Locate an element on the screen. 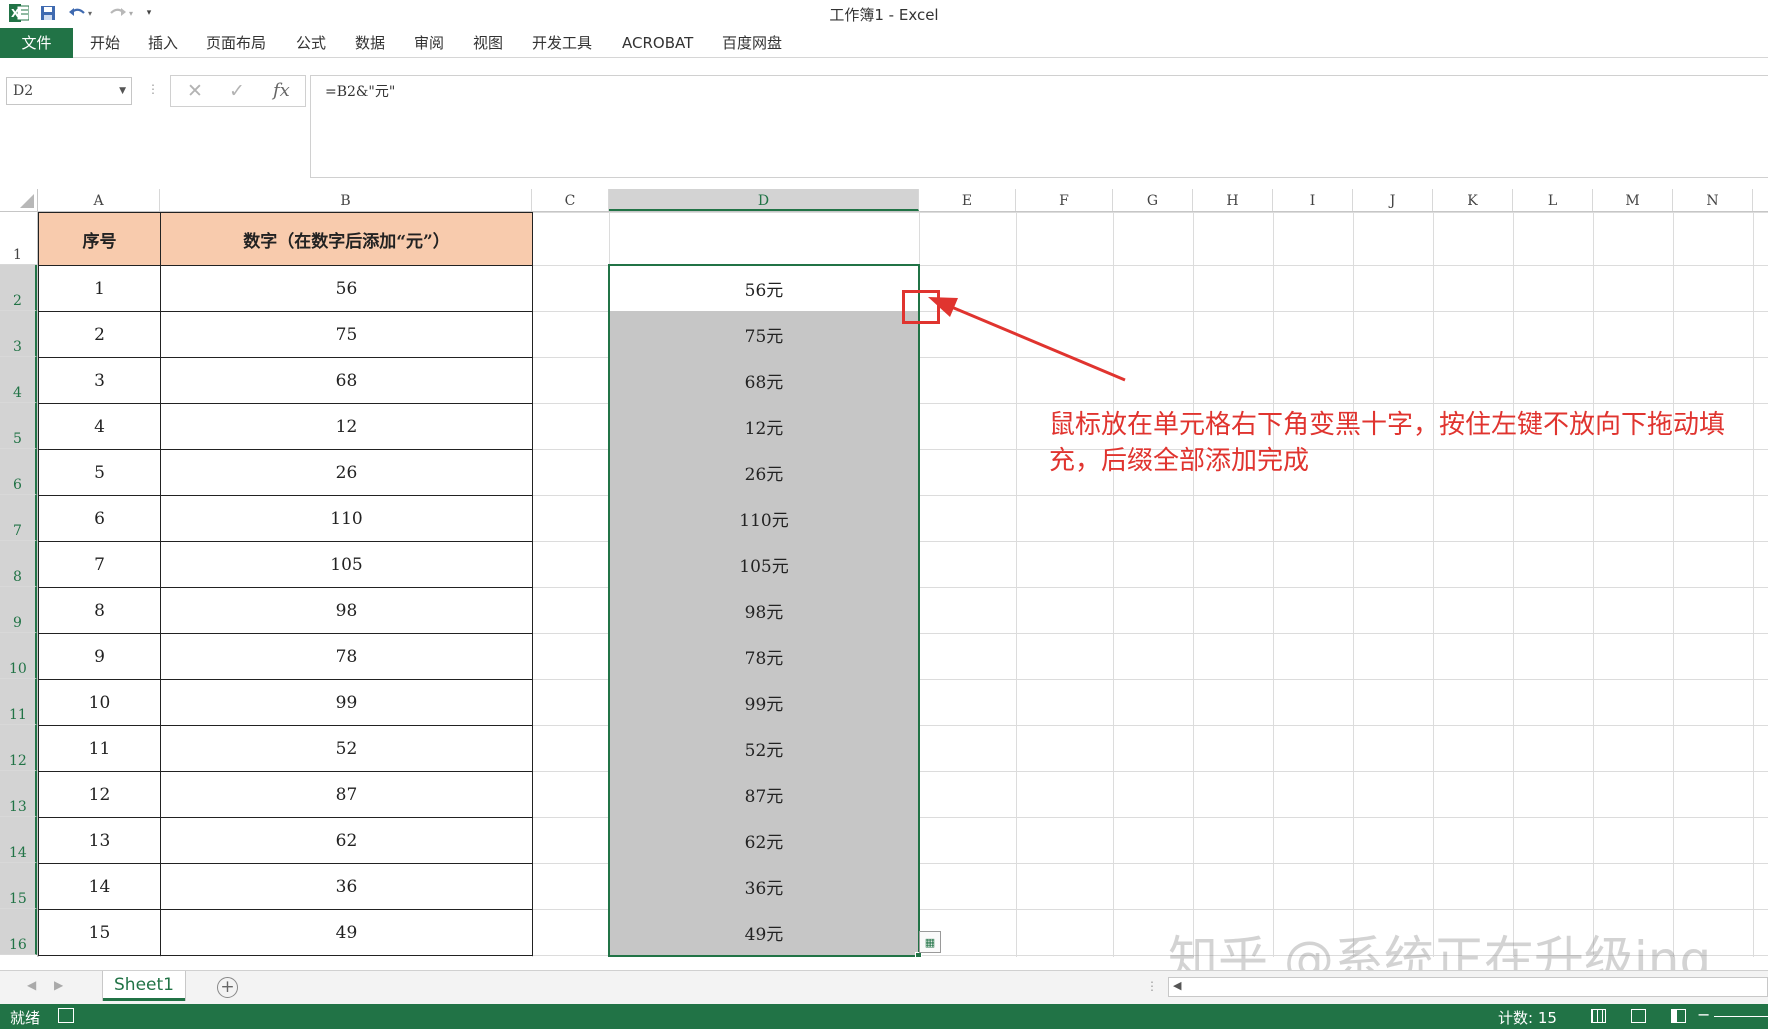  cell-a: 7 is located at coordinates (99, 564).